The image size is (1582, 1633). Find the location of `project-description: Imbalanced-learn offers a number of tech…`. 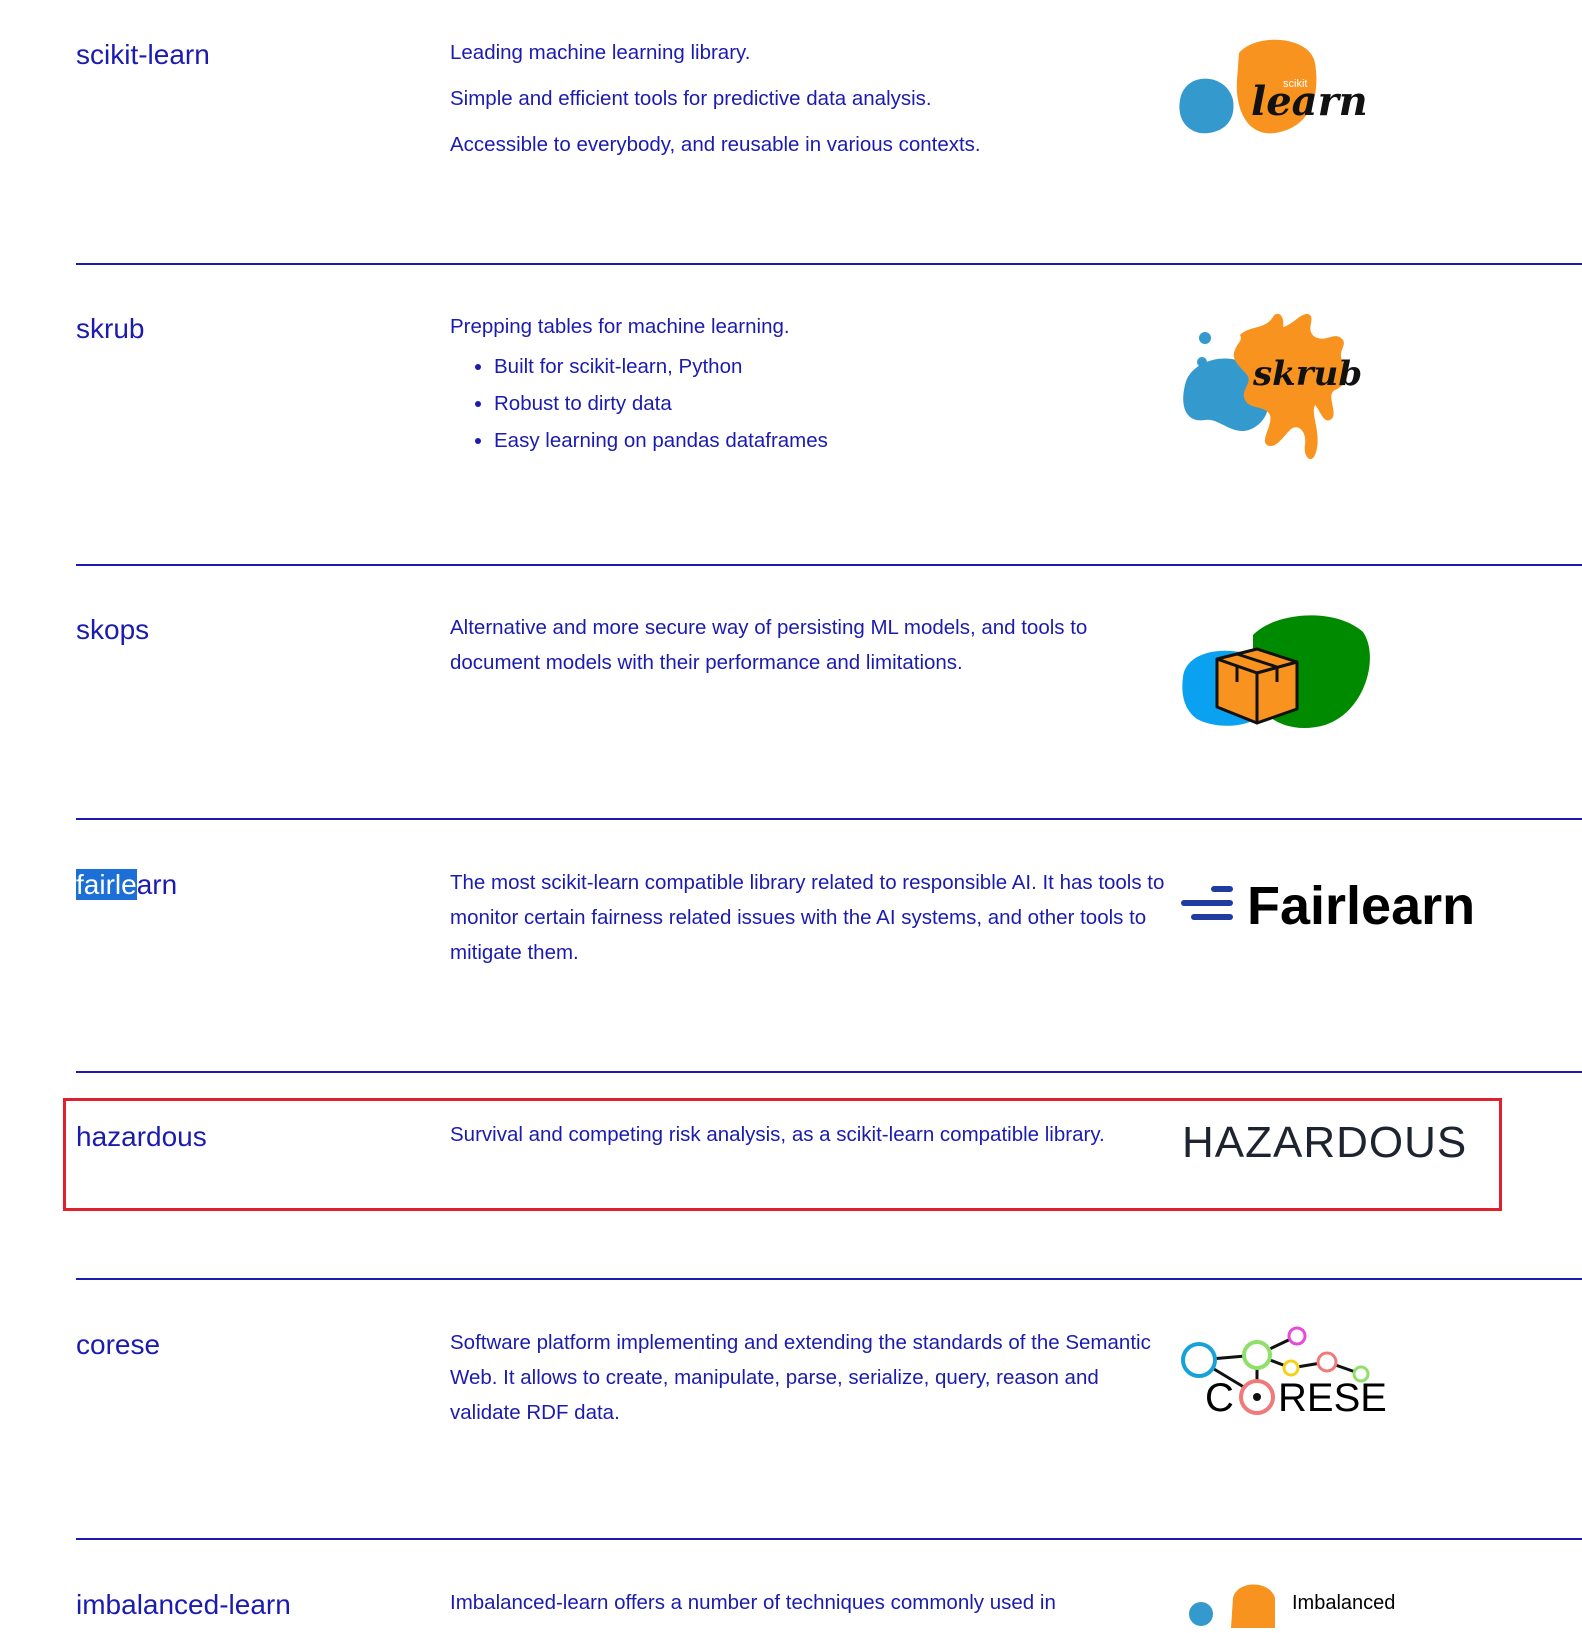

project-description: Imbalanced-learn offers a number of tech… is located at coordinates (810, 1608).